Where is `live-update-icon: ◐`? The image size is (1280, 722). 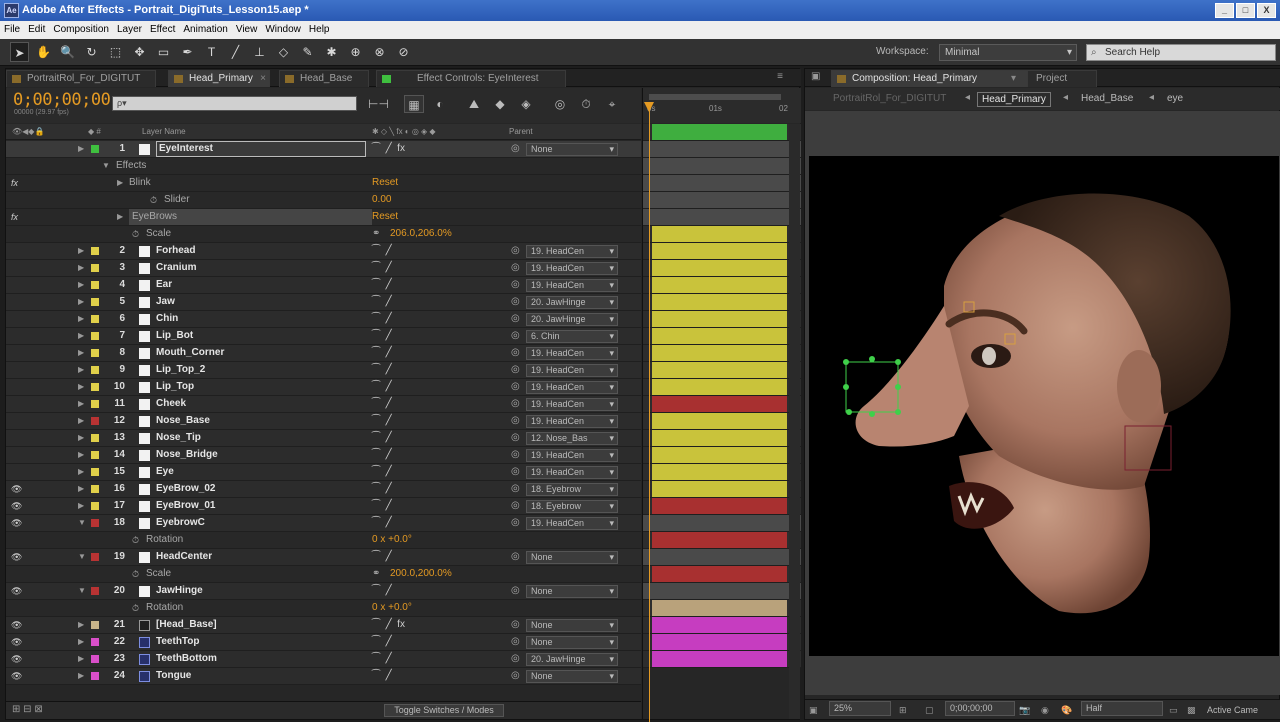 live-update-icon: ◐ is located at coordinates (440, 104).